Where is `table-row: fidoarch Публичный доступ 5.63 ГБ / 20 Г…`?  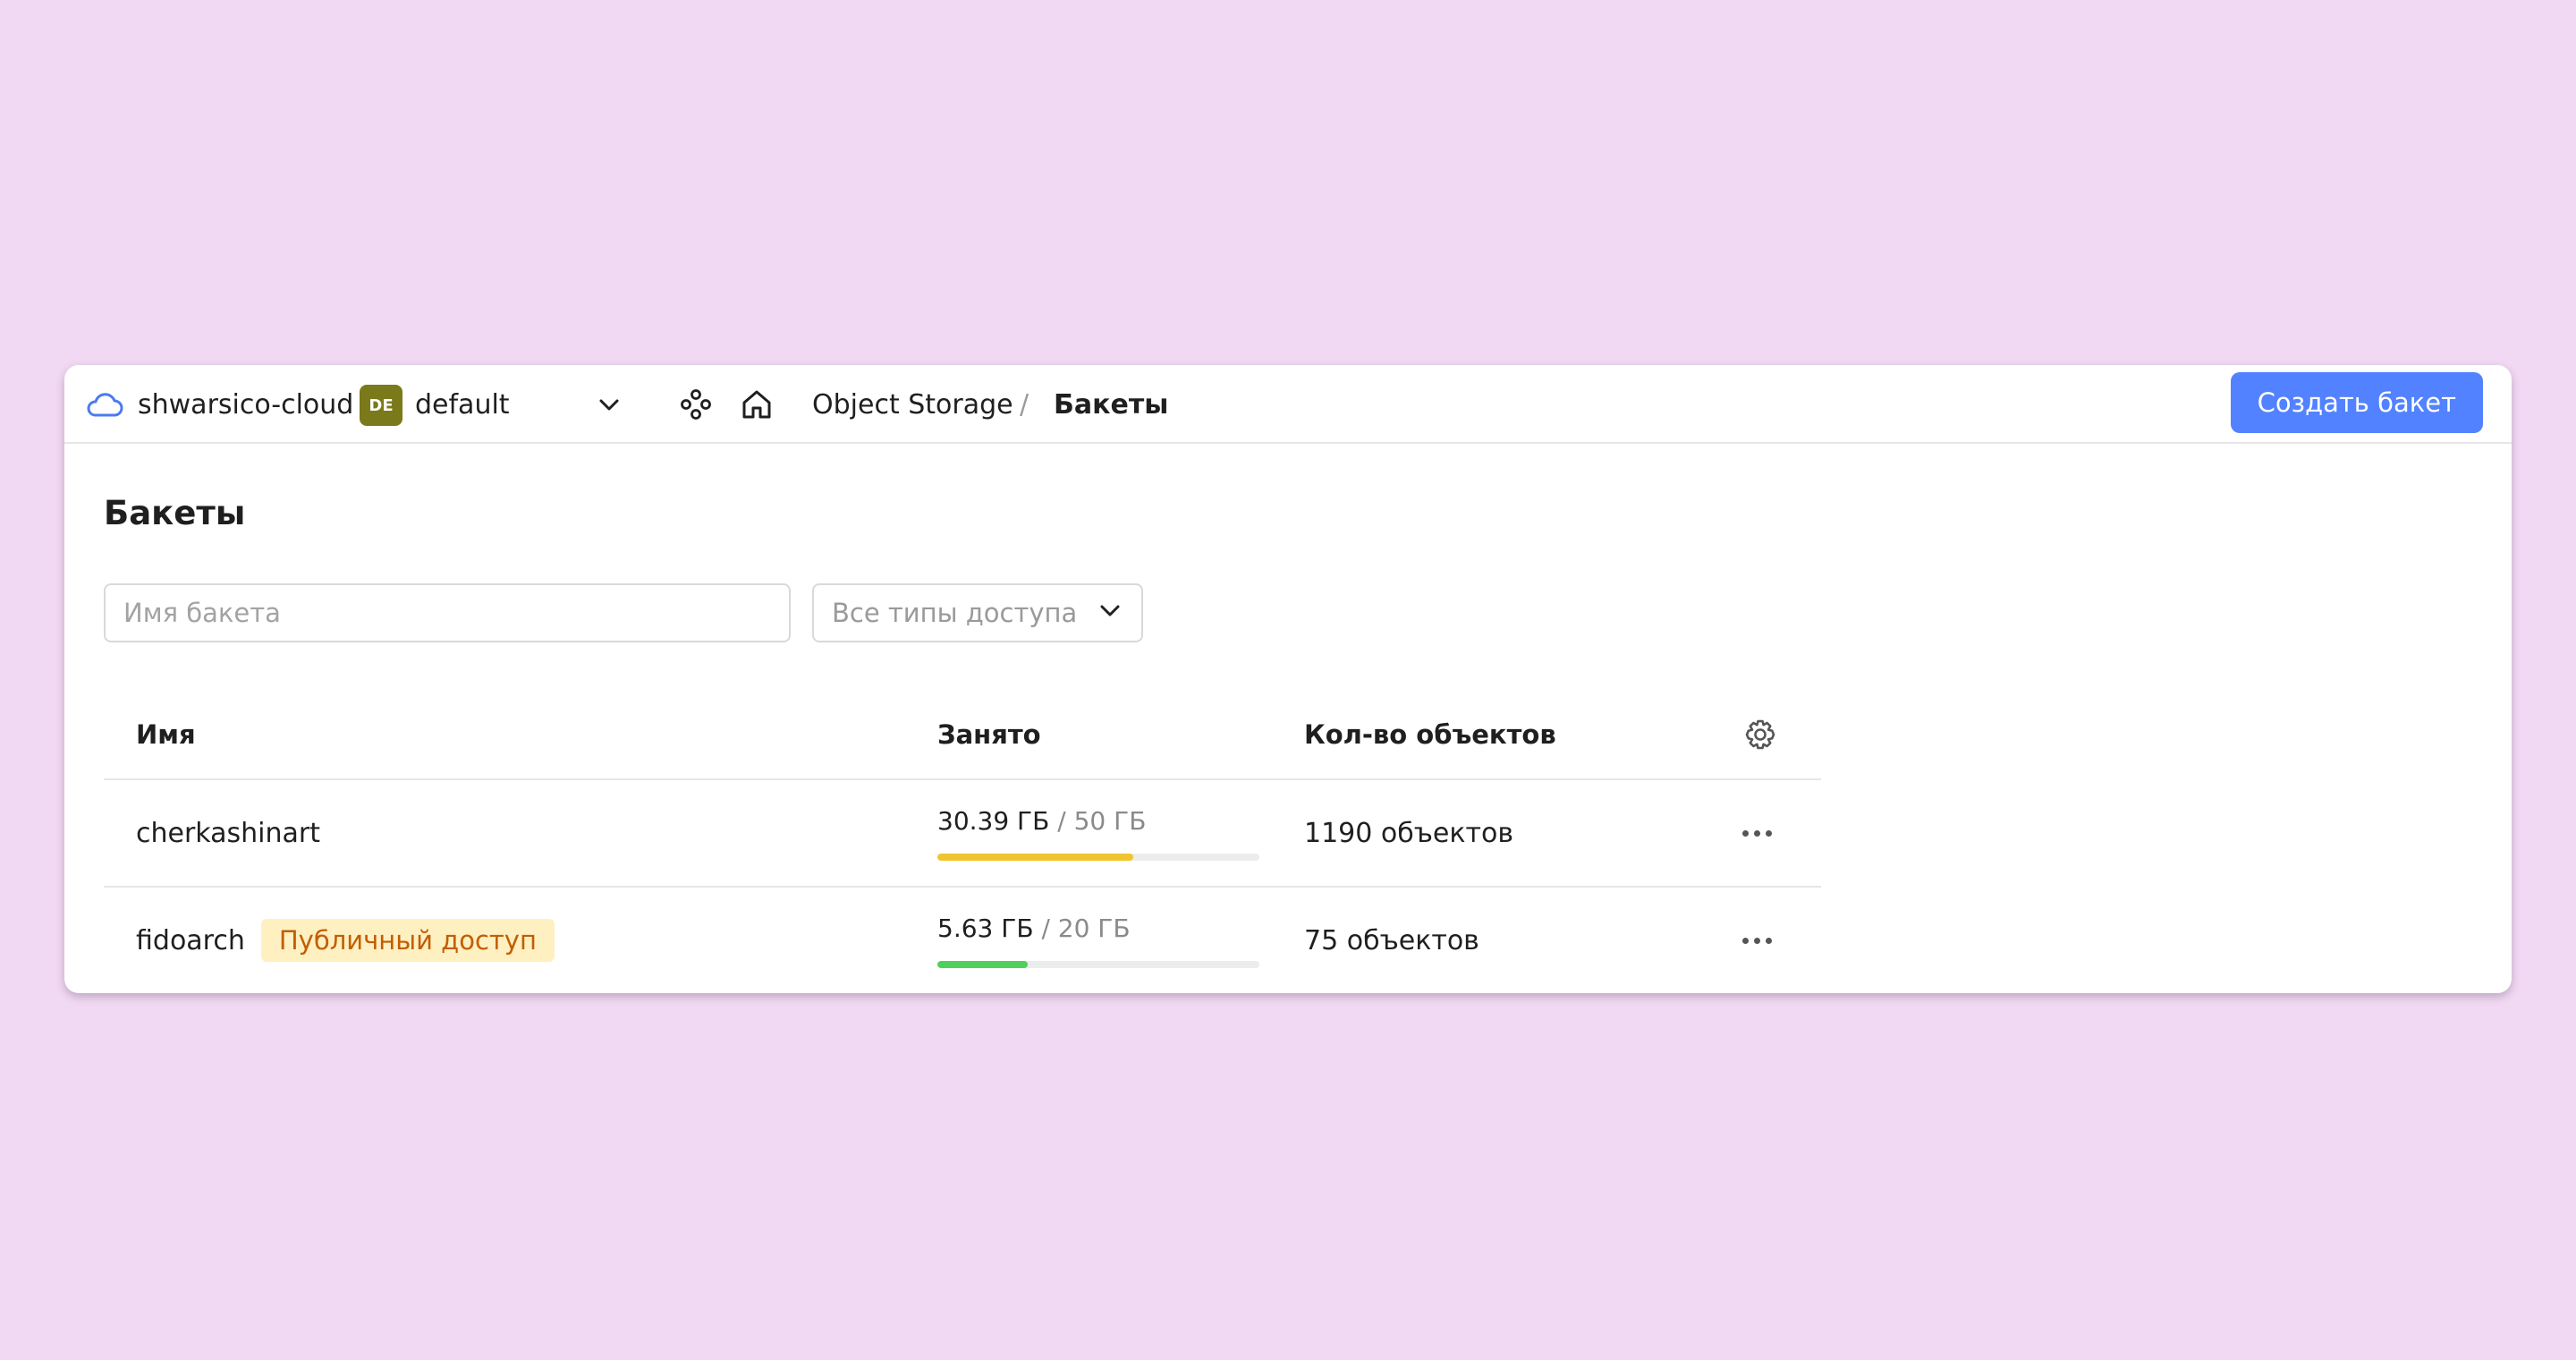 table-row: fidoarch Публичный доступ 5.63 ГБ / 20 Г… is located at coordinates (962, 941).